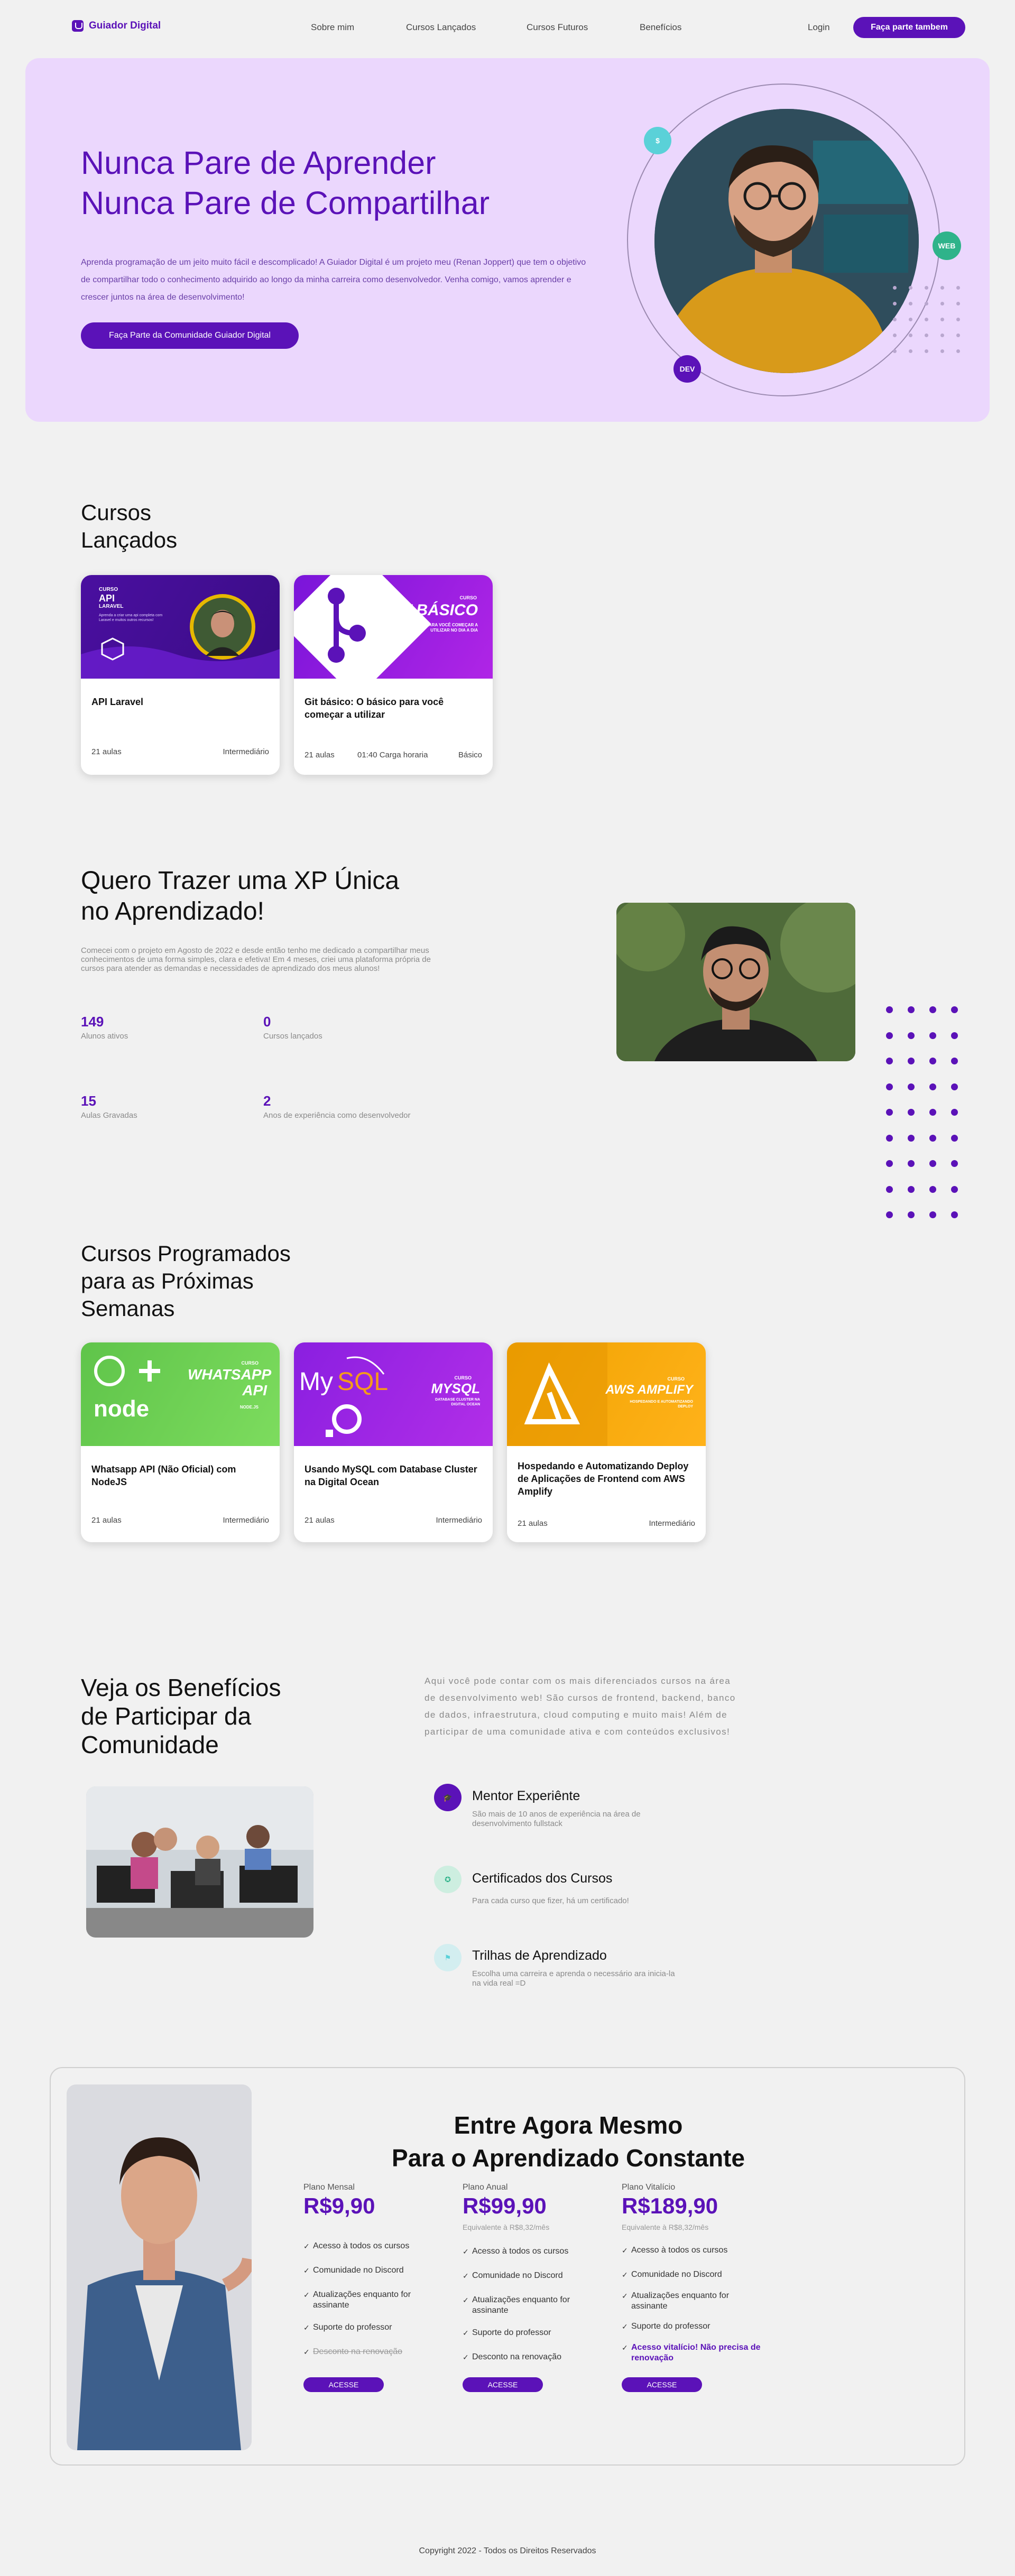 The image size is (1015, 2576). What do you see at coordinates (649, 1390) in the screenshot?
I see `thumbnail-label: AWS AMPLIFY` at bounding box center [649, 1390].